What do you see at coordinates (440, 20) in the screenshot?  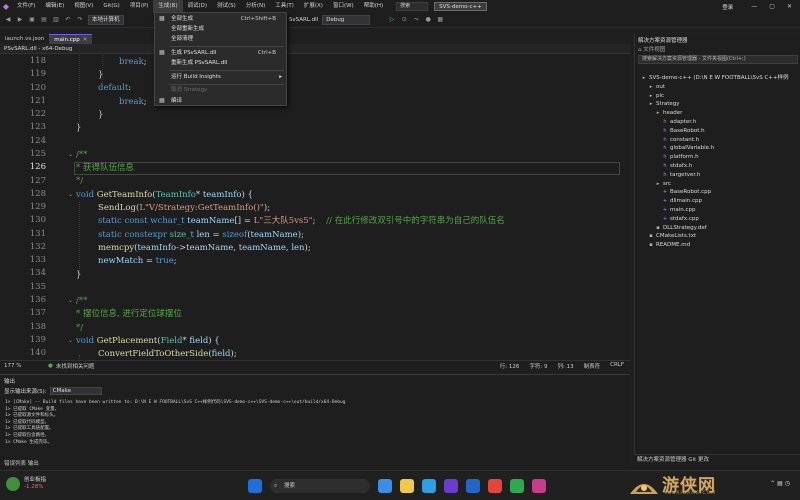 I see `layout-icon: ▦` at bounding box center [440, 20].